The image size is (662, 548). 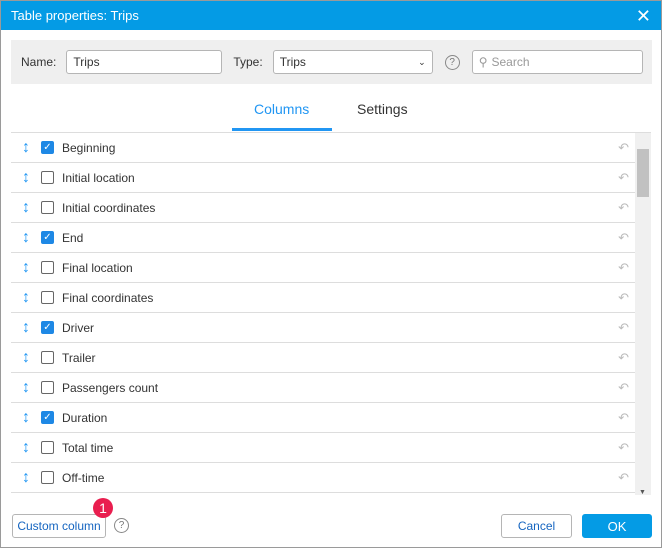 I want to click on search-input: ⚲ Search, so click(x=557, y=62).